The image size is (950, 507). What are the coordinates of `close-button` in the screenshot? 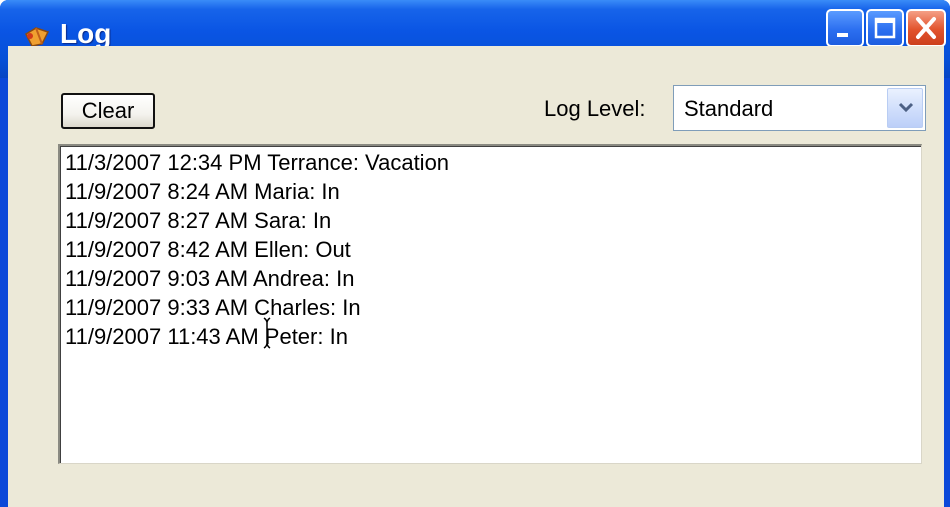 It's located at (926, 28).